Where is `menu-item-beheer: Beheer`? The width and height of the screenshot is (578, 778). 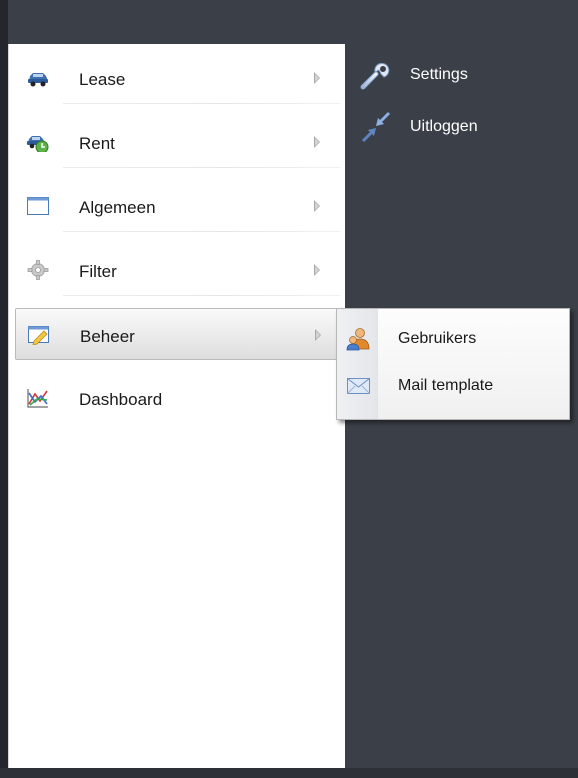 menu-item-beheer: Beheer is located at coordinates (178, 334).